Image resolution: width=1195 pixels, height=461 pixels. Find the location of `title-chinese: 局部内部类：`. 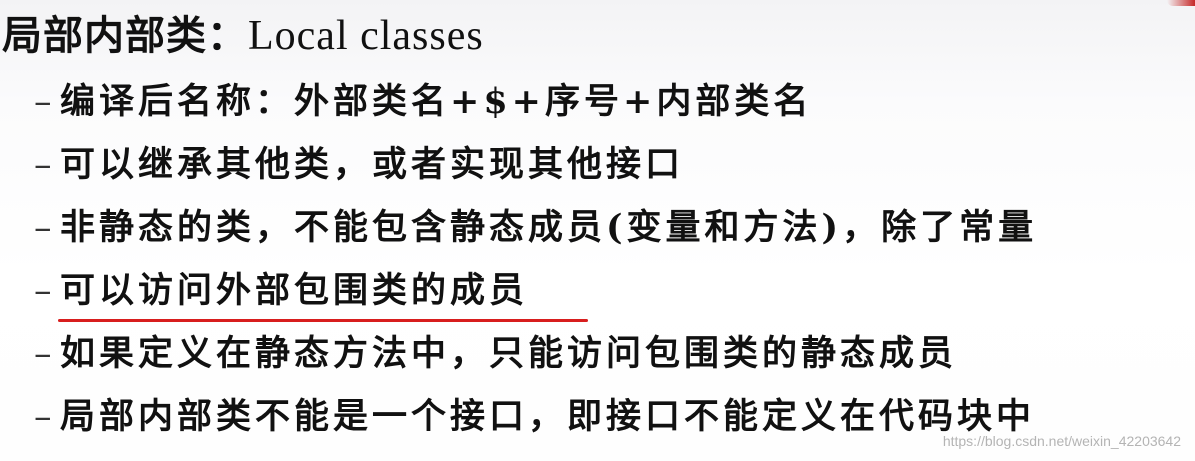

title-chinese: 局部内部类： is located at coordinates (125, 35).